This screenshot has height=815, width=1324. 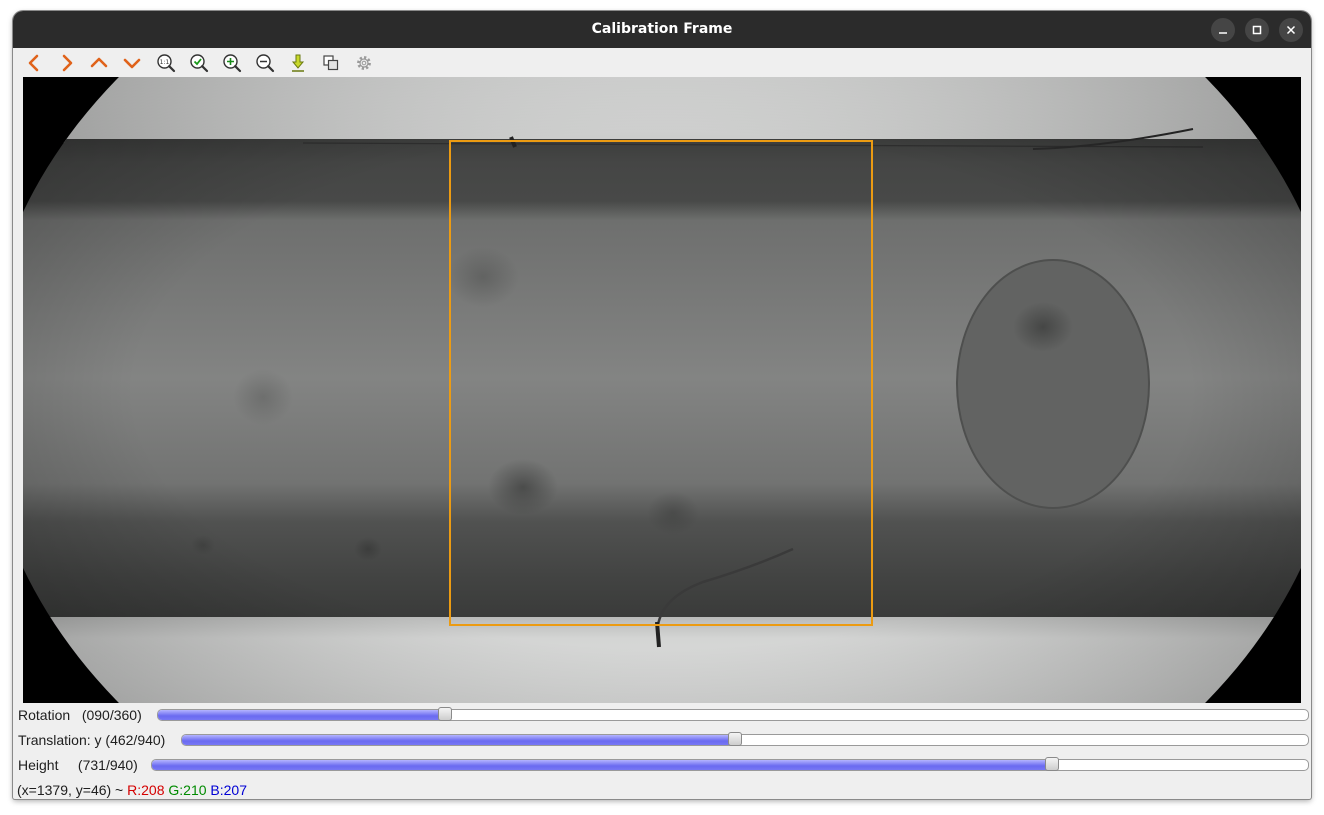 What do you see at coordinates (72, 790) in the screenshot?
I see `cursor-coords: (x=1379, y=46) ~` at bounding box center [72, 790].